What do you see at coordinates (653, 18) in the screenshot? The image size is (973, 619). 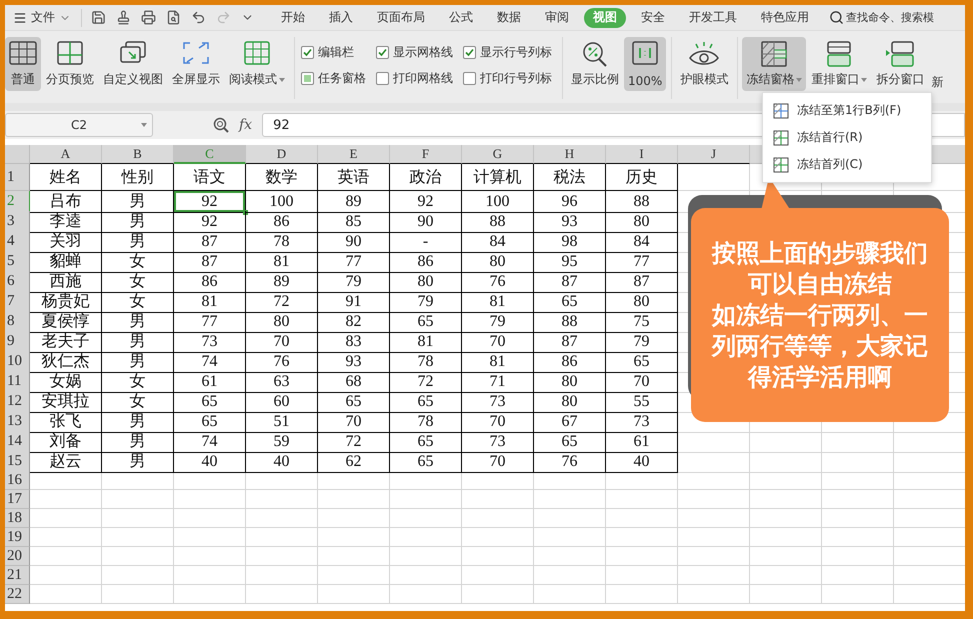 I see `menu-tab: 安全` at bounding box center [653, 18].